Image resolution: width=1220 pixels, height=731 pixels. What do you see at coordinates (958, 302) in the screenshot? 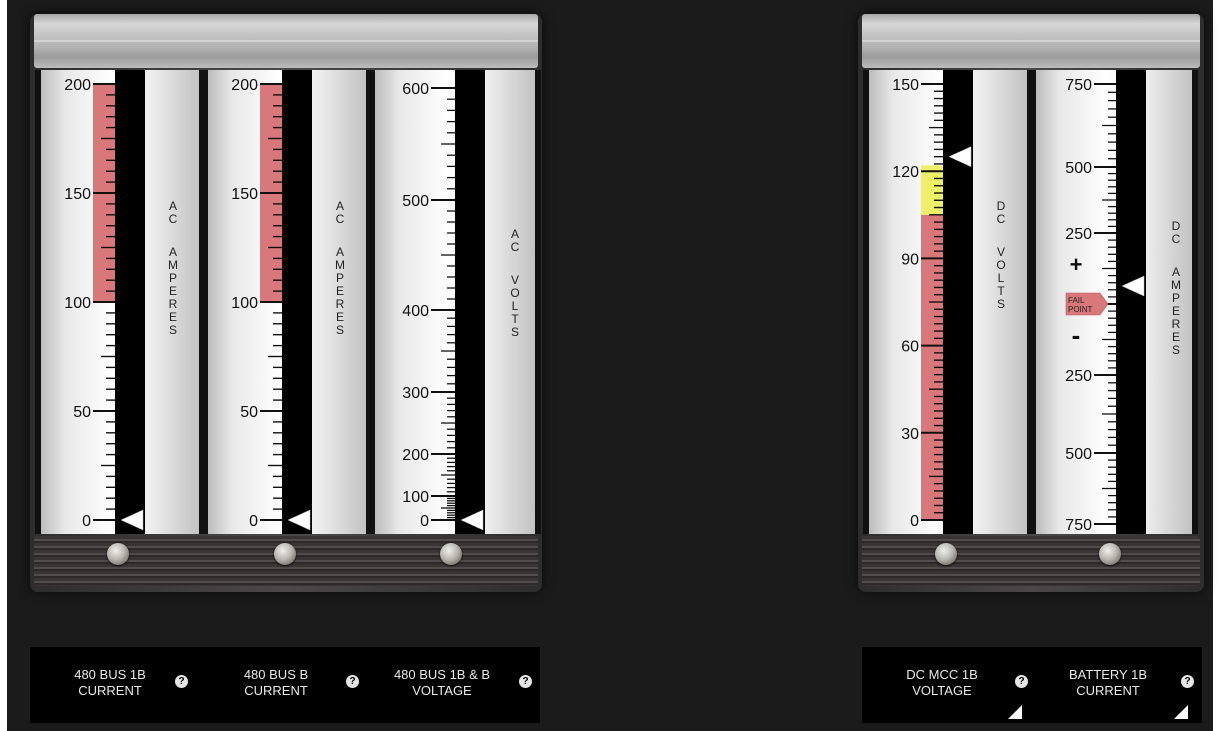
I see `meter-4-bar` at bounding box center [958, 302].